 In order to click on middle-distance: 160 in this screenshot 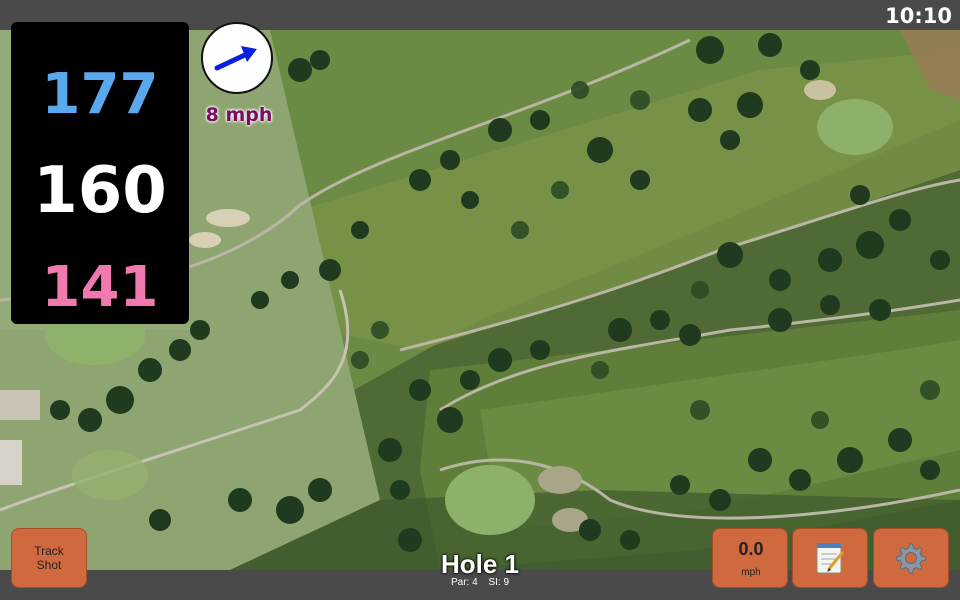, I will do `click(100, 191)`.